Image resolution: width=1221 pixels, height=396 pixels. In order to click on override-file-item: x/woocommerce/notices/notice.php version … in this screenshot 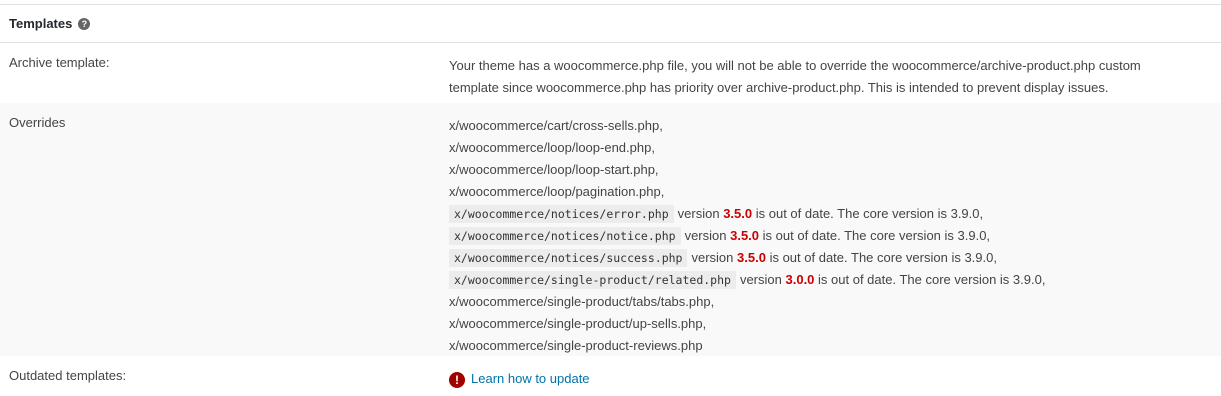, I will do `click(825, 236)`.